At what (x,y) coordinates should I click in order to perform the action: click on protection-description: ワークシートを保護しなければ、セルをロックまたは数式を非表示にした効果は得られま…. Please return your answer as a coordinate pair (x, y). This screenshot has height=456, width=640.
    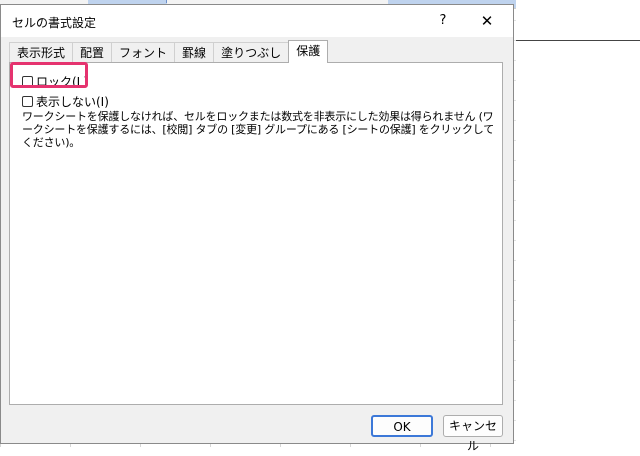
    Looking at the image, I should click on (258, 129).